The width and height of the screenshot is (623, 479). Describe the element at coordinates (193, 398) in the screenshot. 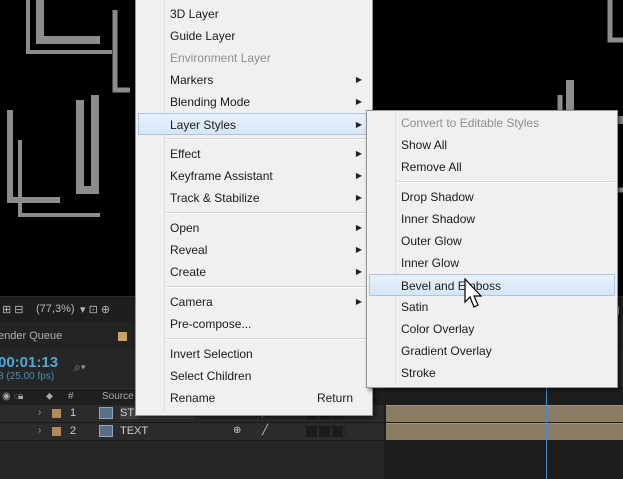

I see `menu-item-label: Rename` at that location.